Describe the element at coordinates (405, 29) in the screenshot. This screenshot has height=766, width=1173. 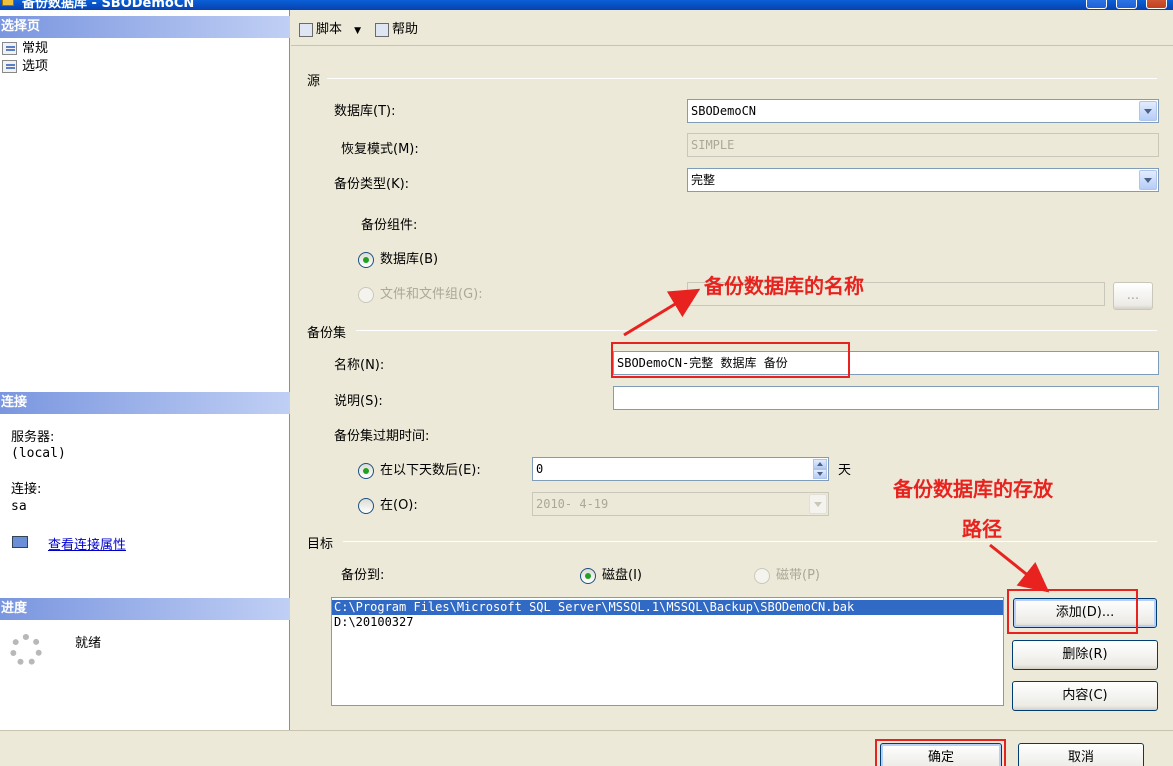
I see `help-label: 帮助` at that location.